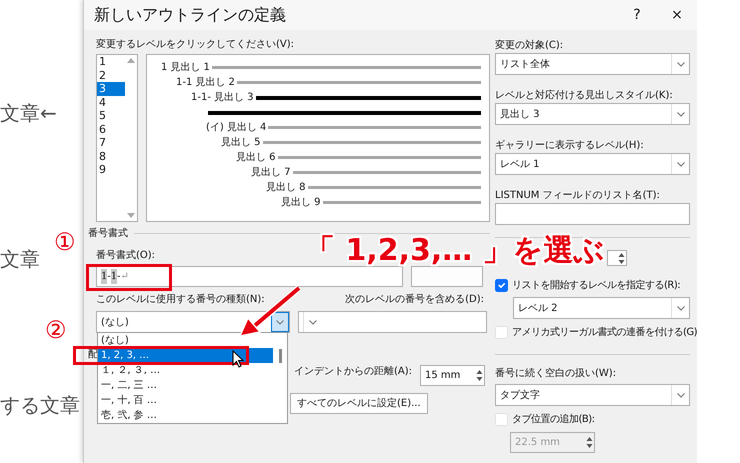 This screenshot has width=740, height=463. I want to click on outline-number: (イ), so click(215, 128).